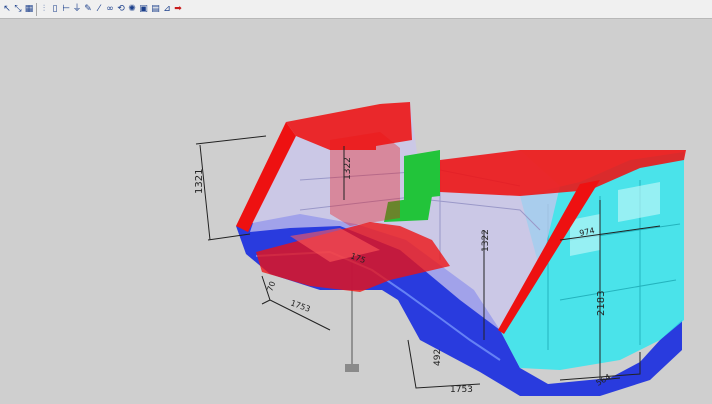 This screenshot has width=712, height=404. I want to click on layer-icon: ⫶, so click(44, 9).